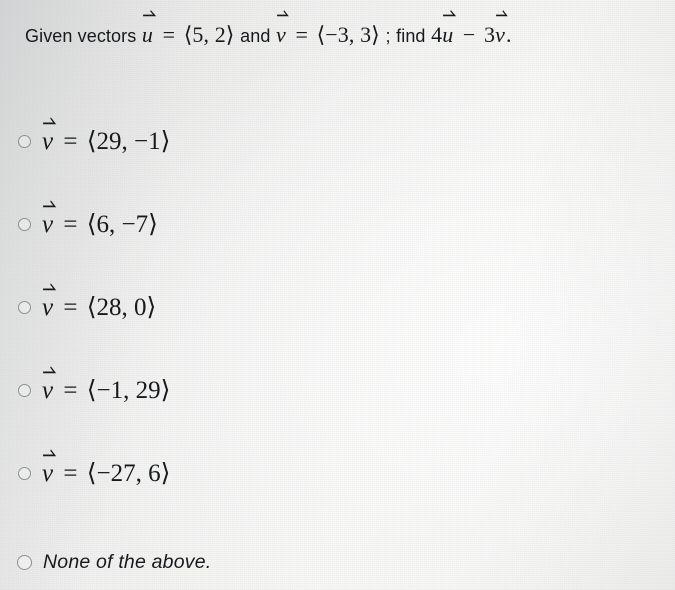 Image resolution: width=675 pixels, height=590 pixels. I want to click on expression-operator: −, so click(469, 34).